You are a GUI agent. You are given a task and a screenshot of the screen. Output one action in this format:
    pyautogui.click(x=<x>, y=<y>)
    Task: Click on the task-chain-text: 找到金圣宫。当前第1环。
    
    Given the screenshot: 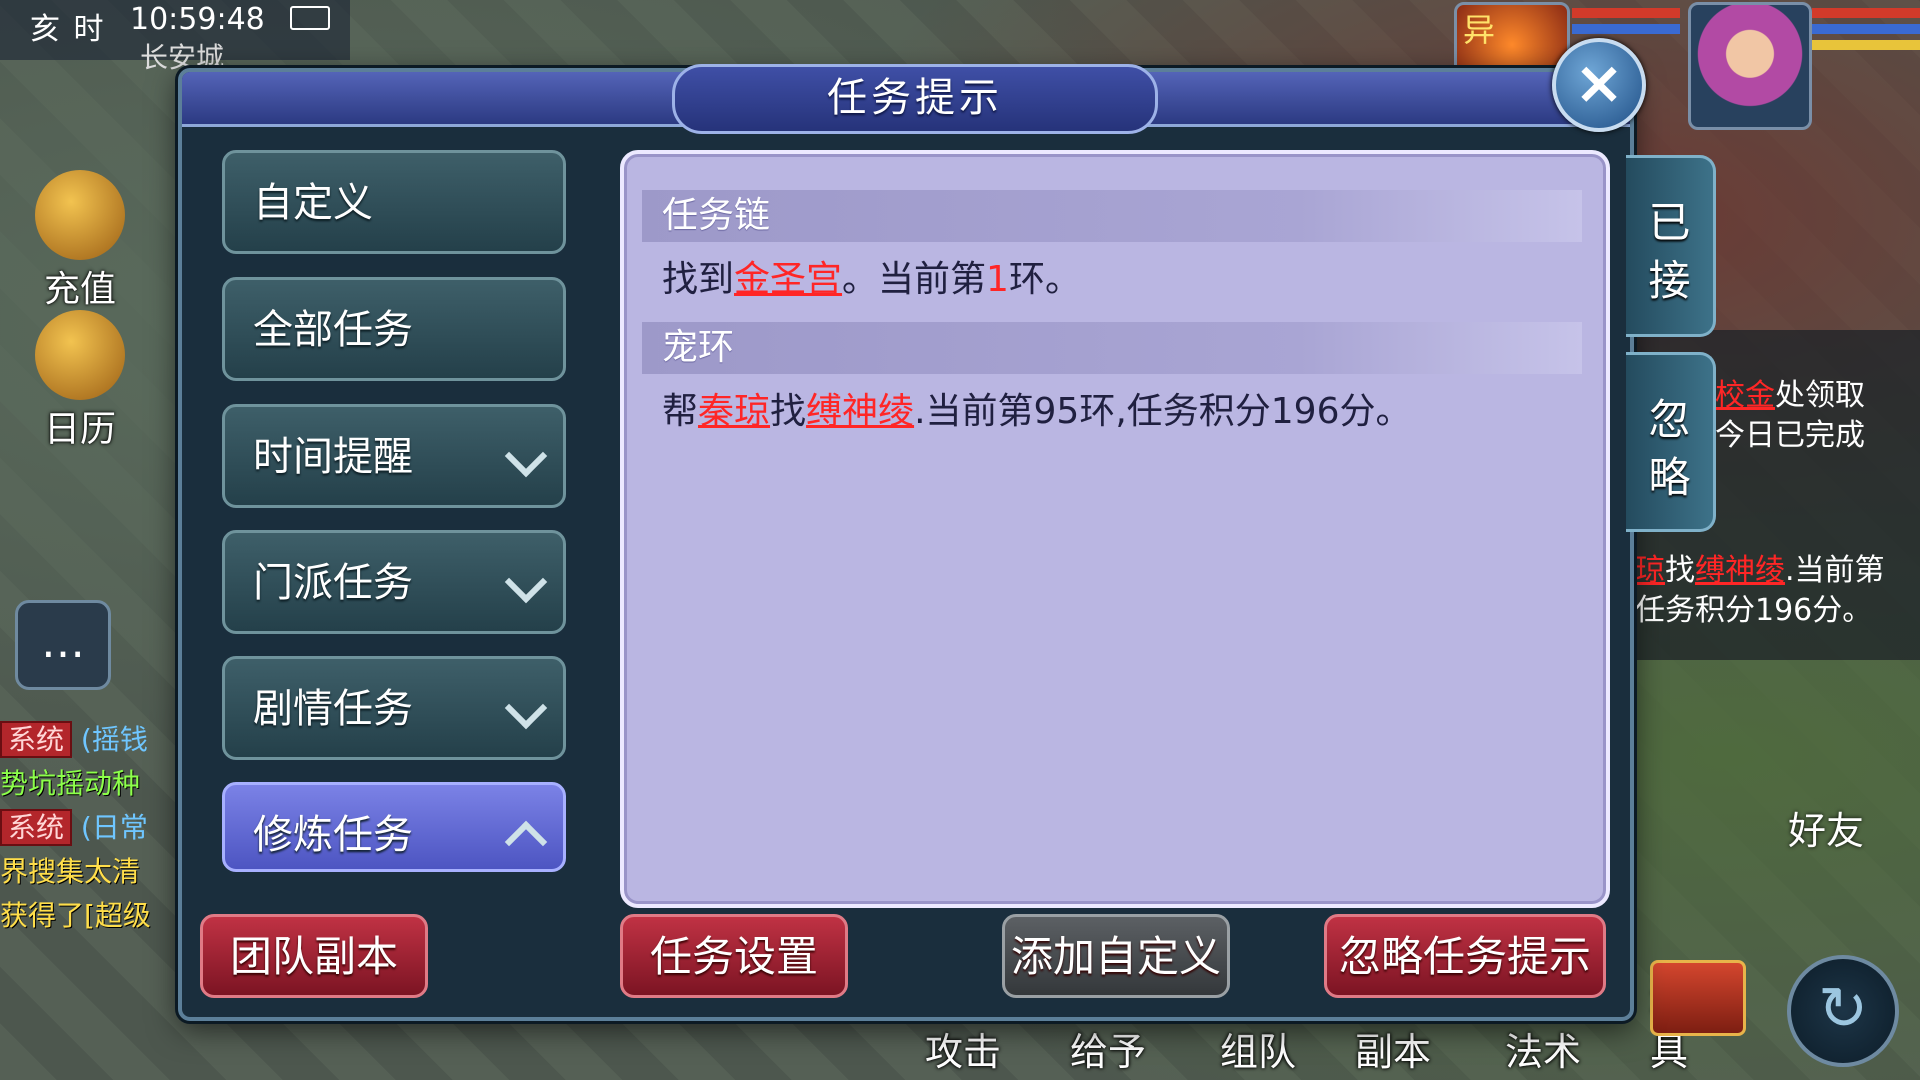 What is the action you would take?
    pyautogui.click(x=871, y=276)
    